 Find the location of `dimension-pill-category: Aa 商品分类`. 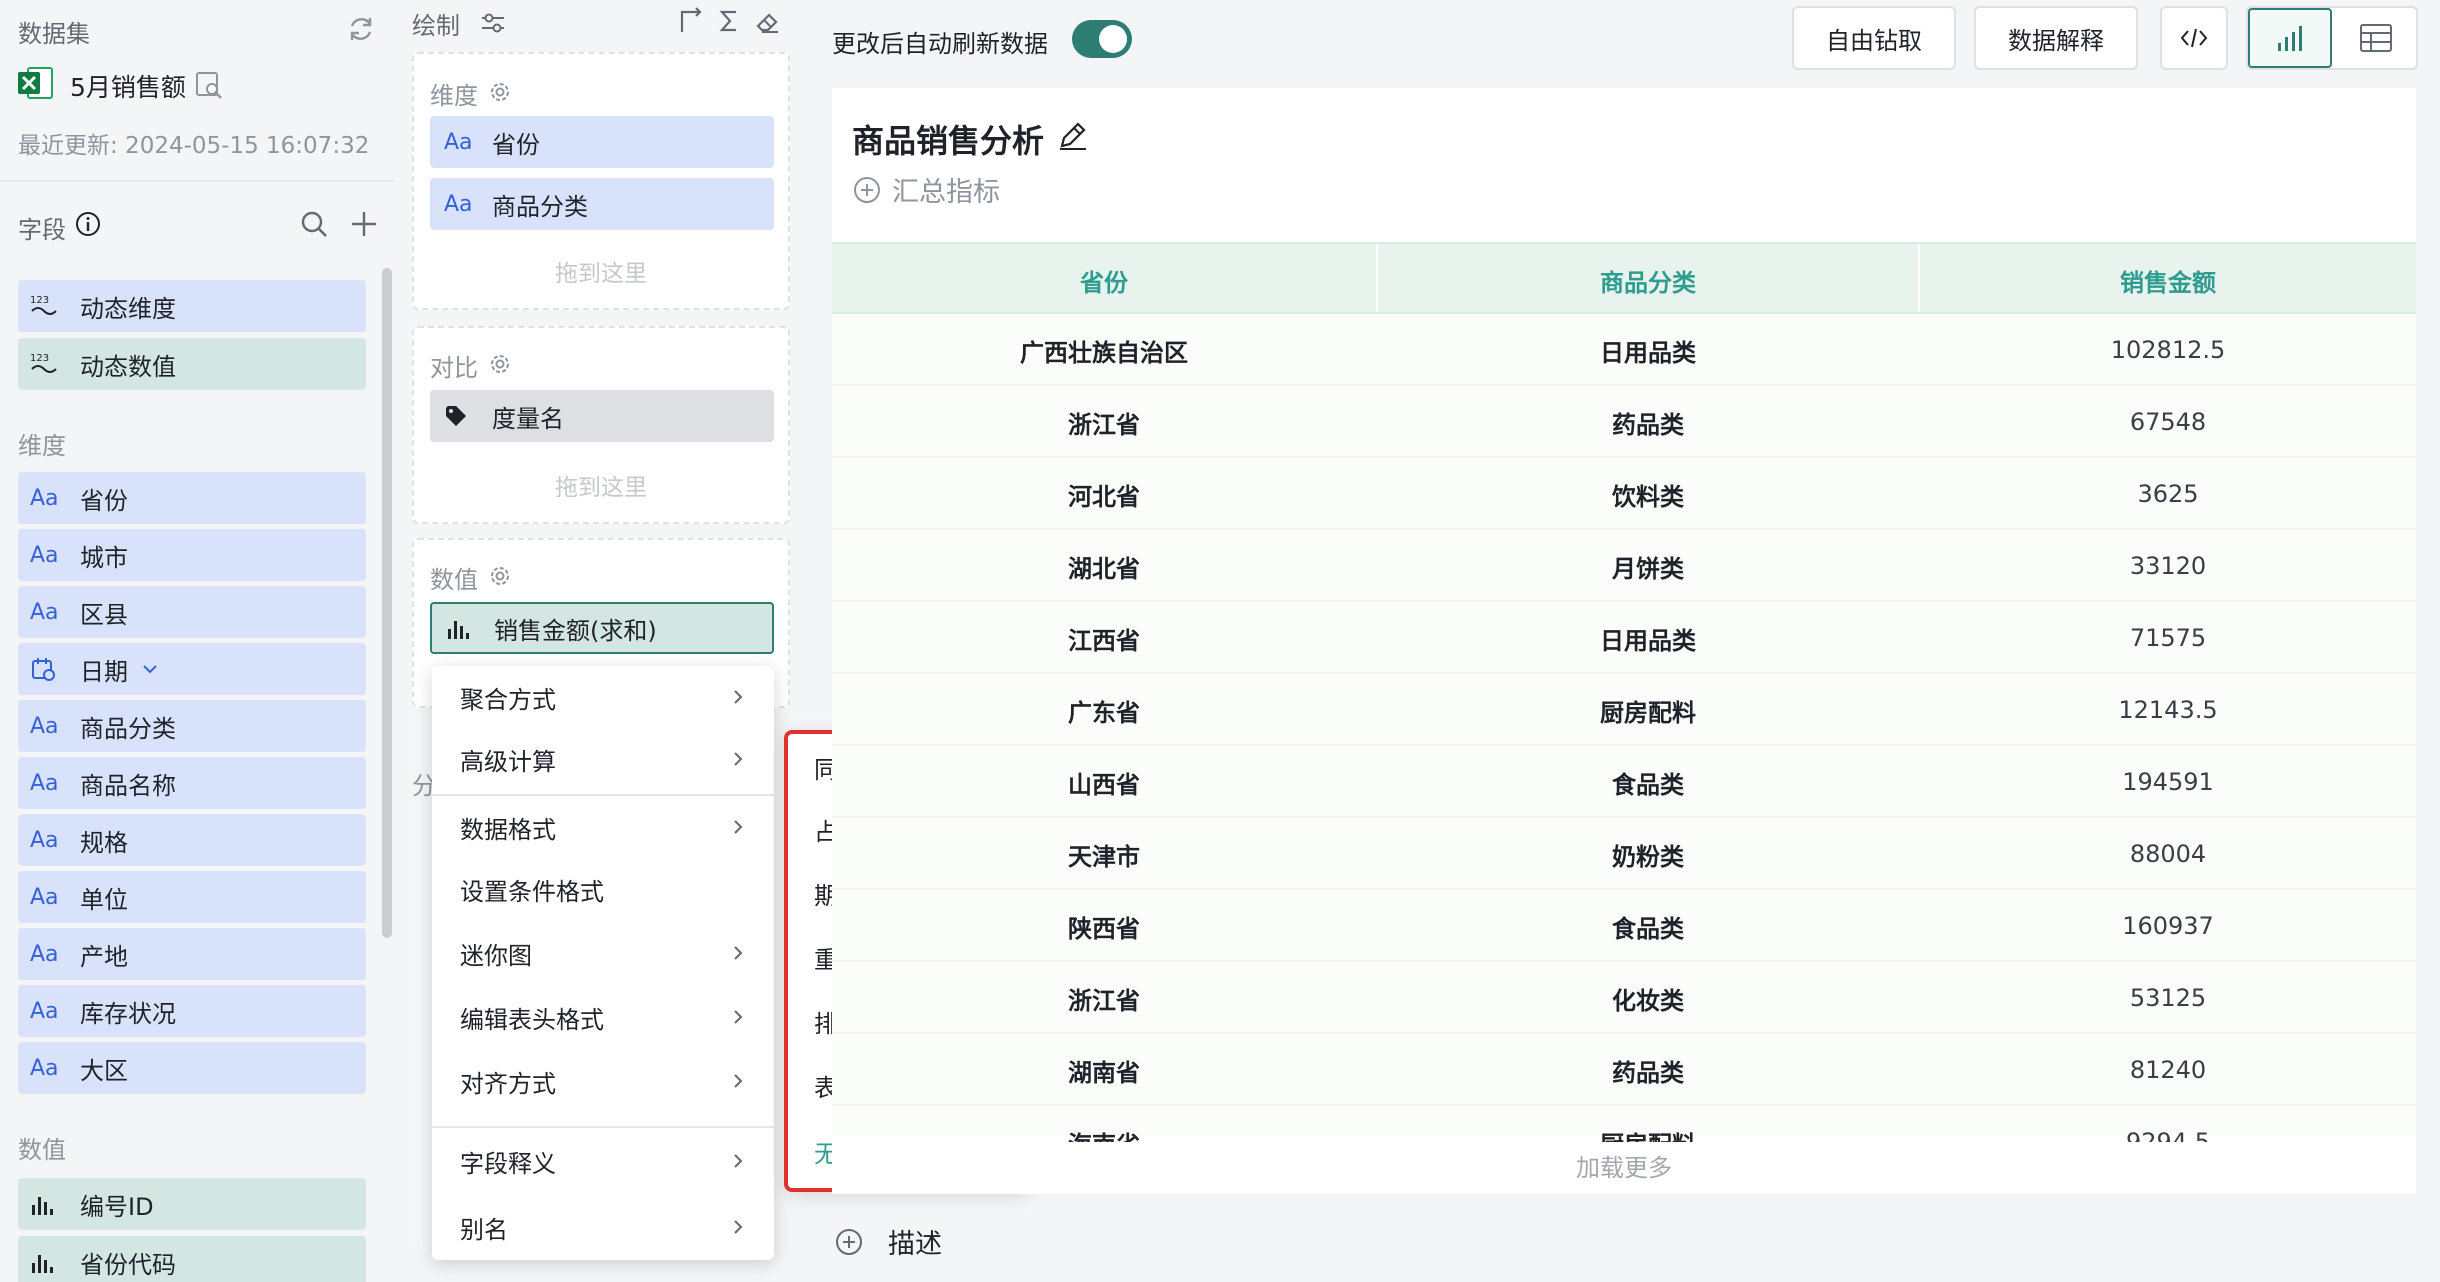

dimension-pill-category: Aa 商品分类 is located at coordinates (602, 204).